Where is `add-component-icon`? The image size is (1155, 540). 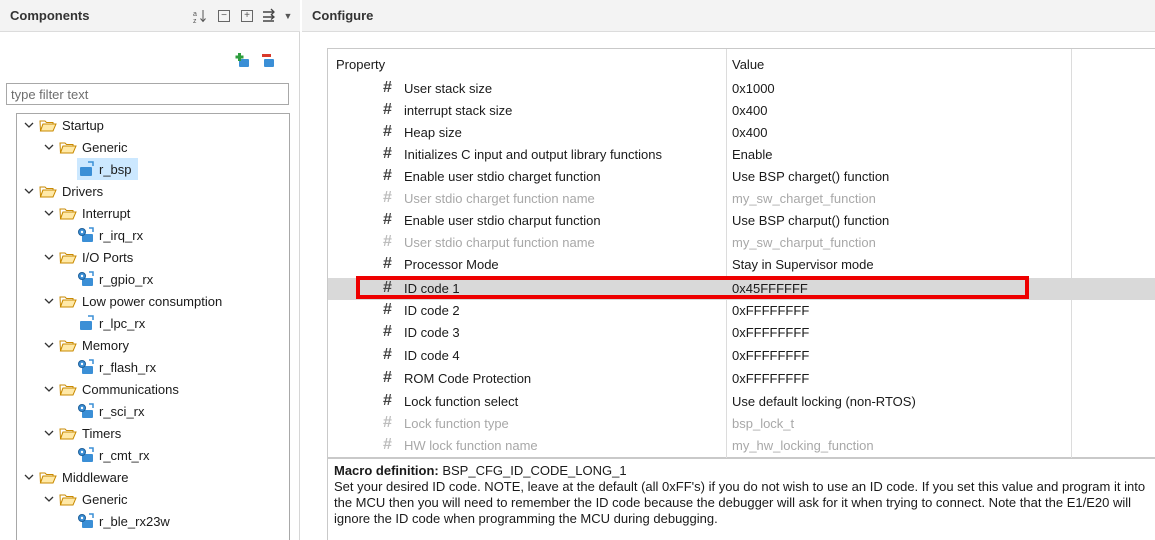
add-component-icon is located at coordinates (244, 60).